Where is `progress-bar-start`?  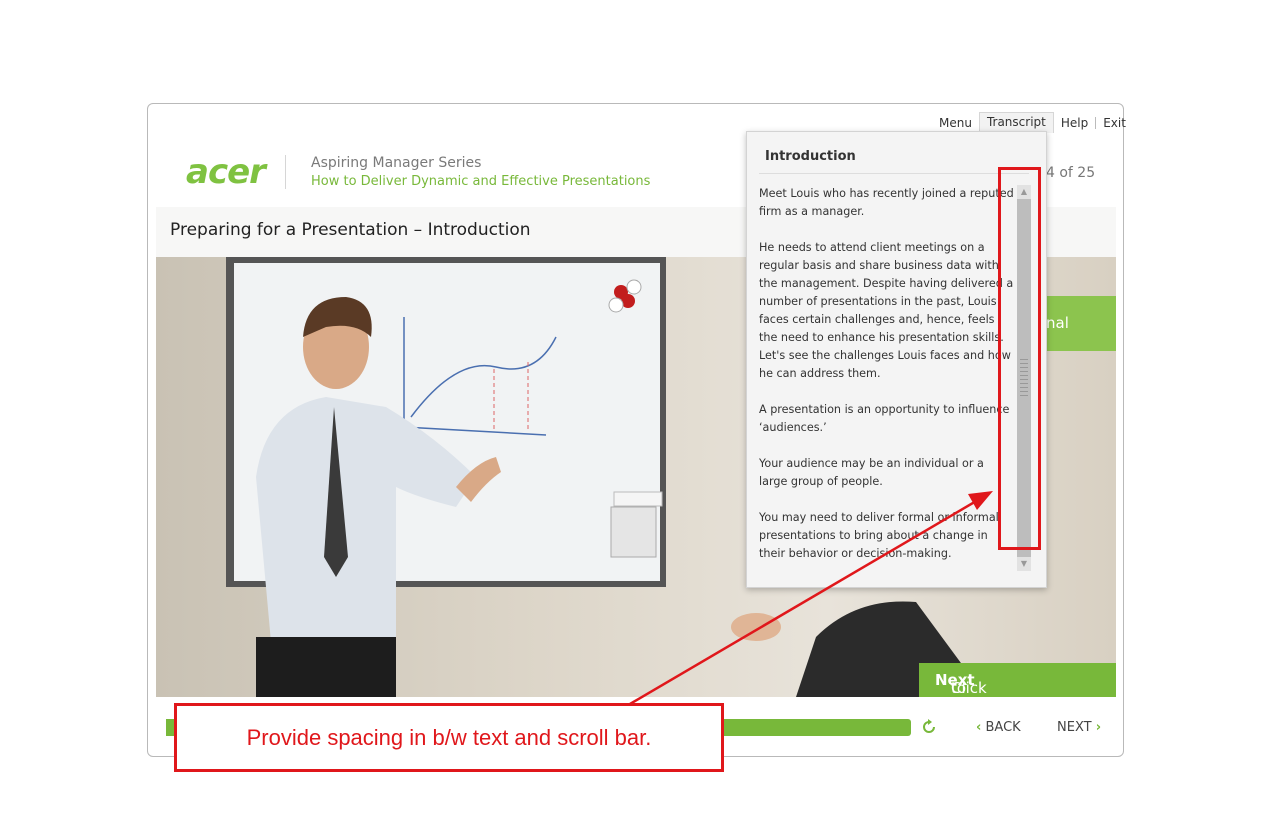 progress-bar-start is located at coordinates (170, 727).